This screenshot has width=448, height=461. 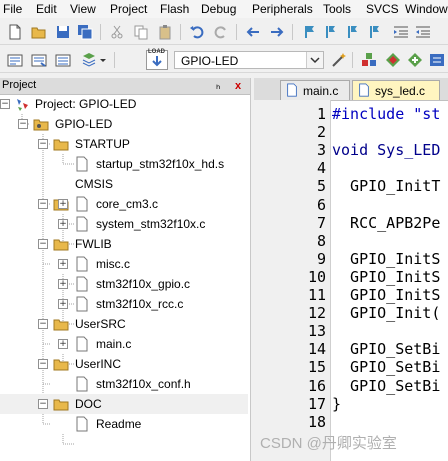 What do you see at coordinates (221, 32) in the screenshot?
I see `redo-button` at bounding box center [221, 32].